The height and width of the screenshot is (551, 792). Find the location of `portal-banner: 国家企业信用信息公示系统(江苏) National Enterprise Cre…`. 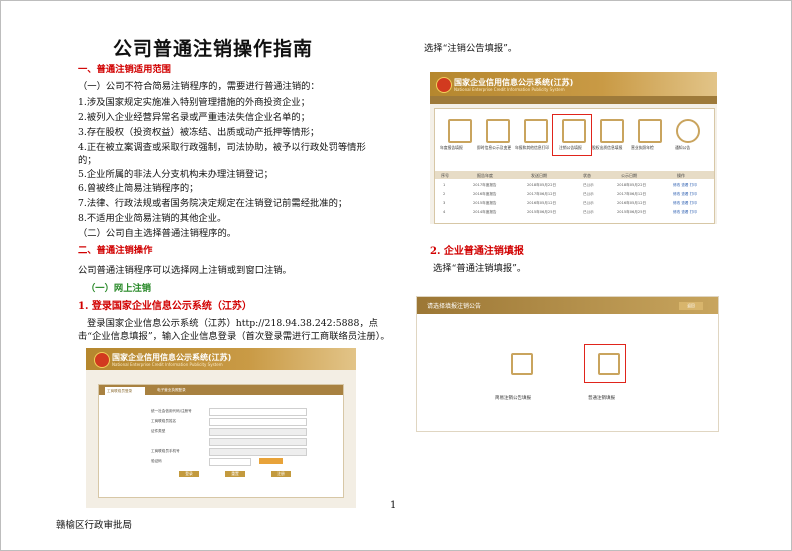

portal-banner: 国家企业信用信息公示系统(江苏) National Enterprise Cre… is located at coordinates (221, 359).